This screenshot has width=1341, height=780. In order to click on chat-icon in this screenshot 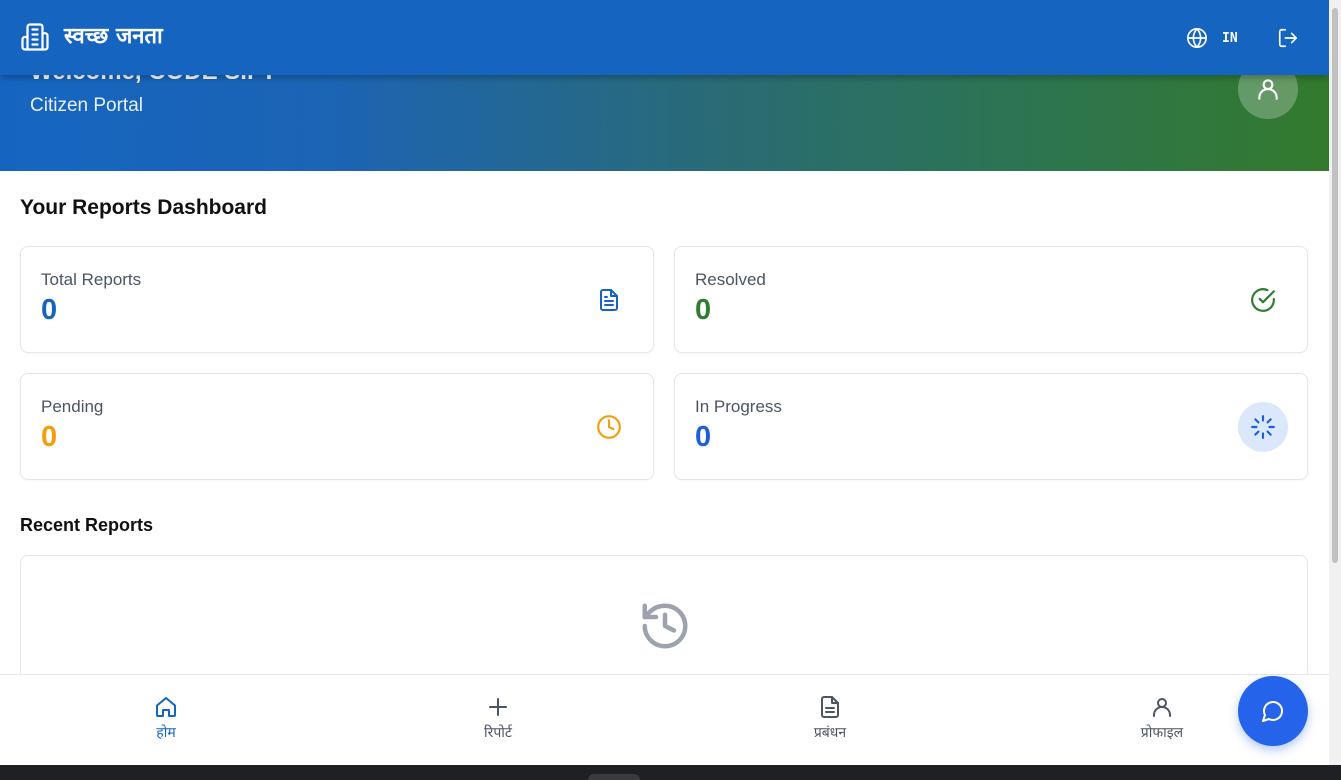, I will do `click(1272, 711)`.